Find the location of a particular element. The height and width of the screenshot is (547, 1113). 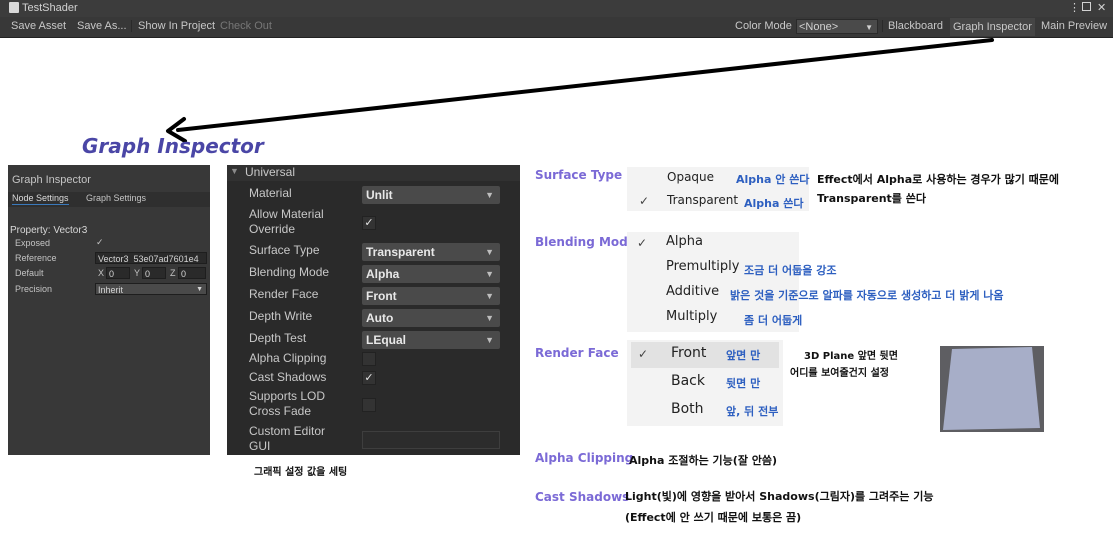

reference-label: Reference is located at coordinates (36, 258).